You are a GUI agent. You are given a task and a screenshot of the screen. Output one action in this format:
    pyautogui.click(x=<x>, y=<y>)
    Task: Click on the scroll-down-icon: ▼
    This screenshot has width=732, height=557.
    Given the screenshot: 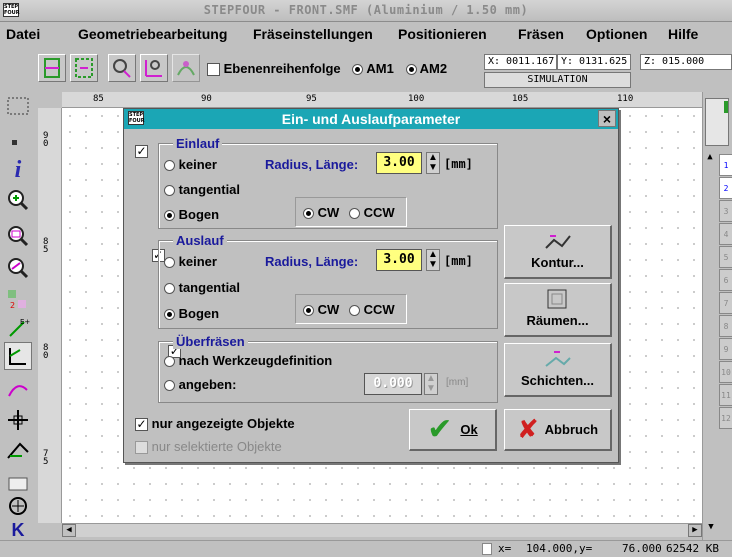 What is the action you would take?
    pyautogui.click(x=711, y=529)
    